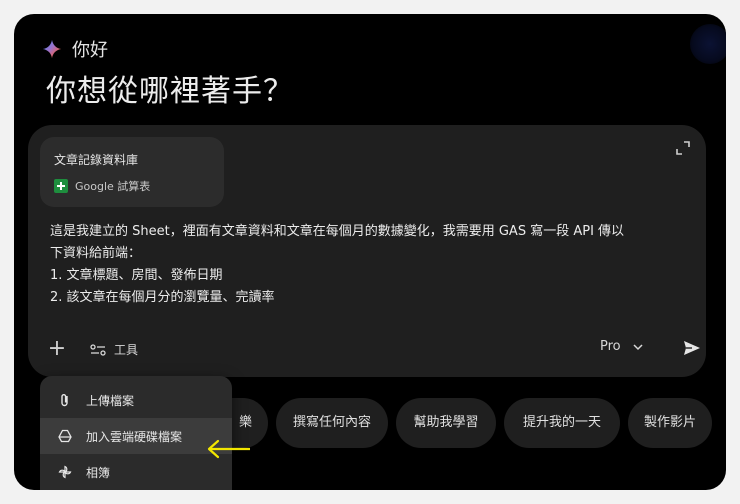  What do you see at coordinates (170, 91) in the screenshot?
I see `greeting-title: 你想從哪裡著手？` at bounding box center [170, 91].